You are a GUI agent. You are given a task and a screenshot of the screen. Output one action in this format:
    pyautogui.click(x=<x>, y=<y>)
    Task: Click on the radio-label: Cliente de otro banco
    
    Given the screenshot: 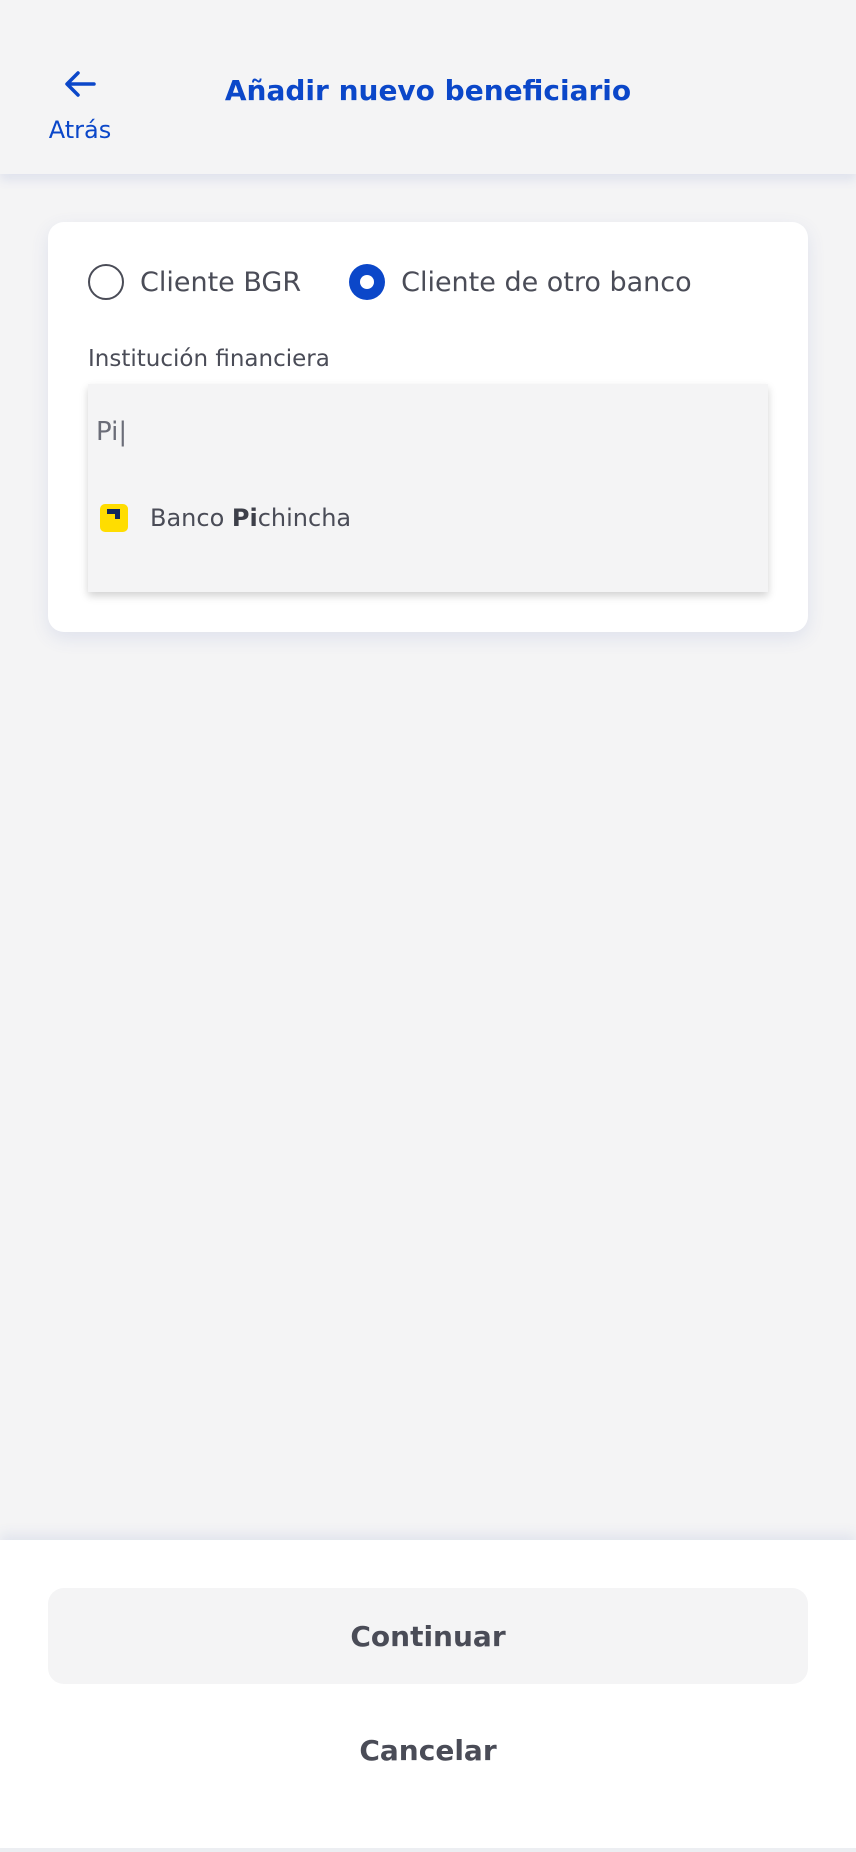 What is the action you would take?
    pyautogui.click(x=546, y=282)
    